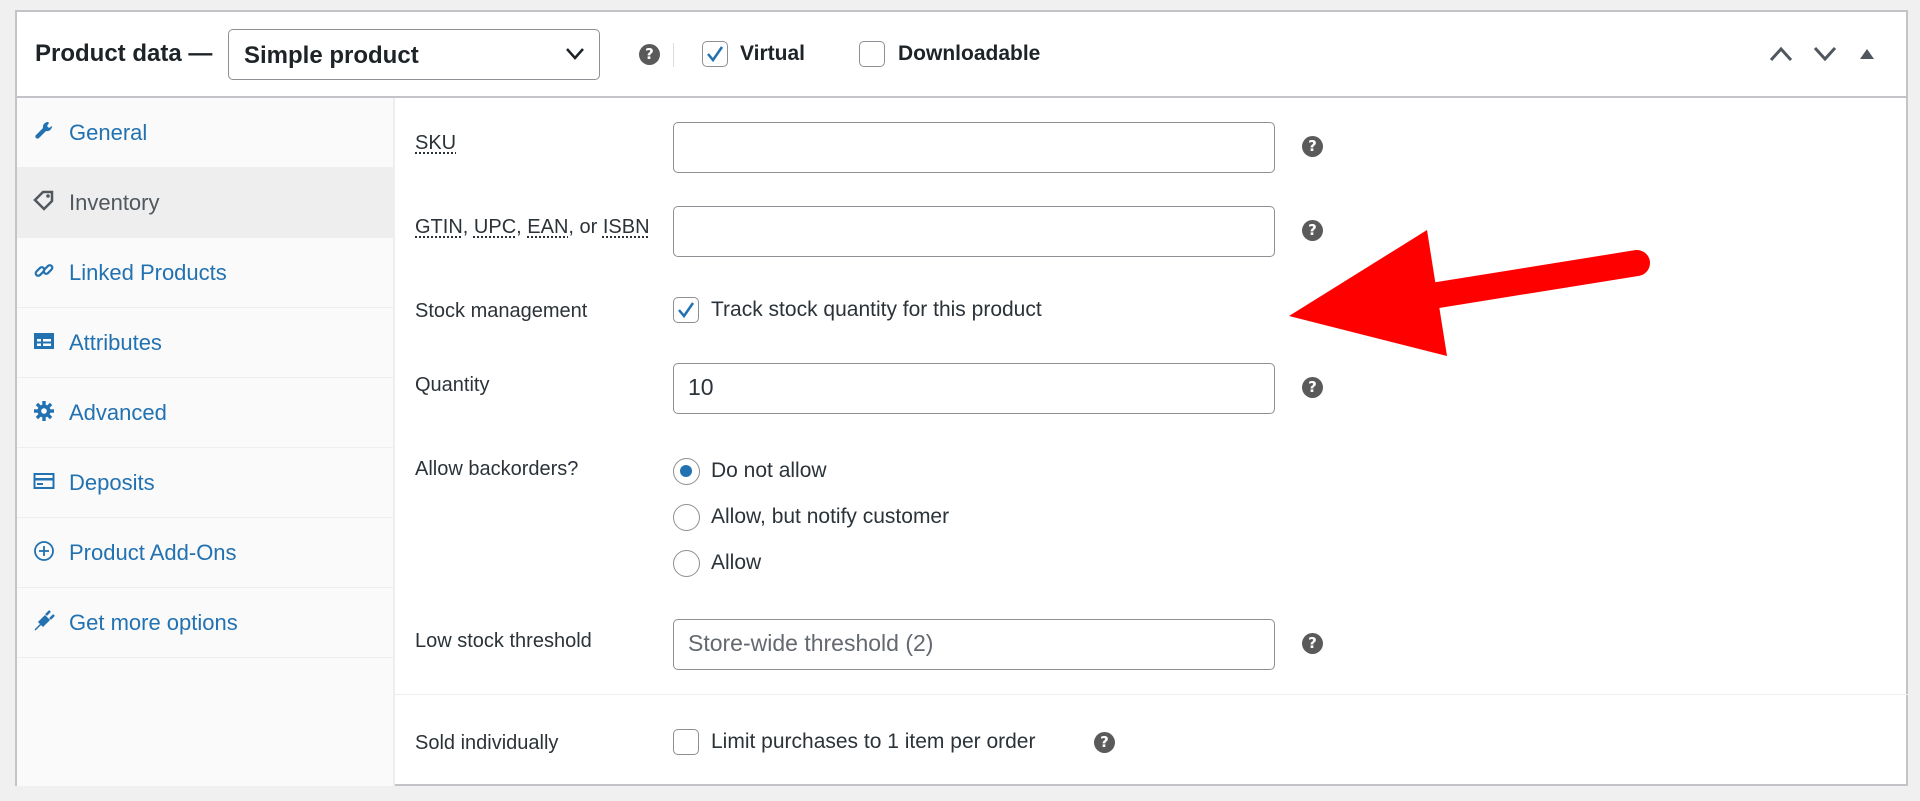 The width and height of the screenshot is (1920, 801). I want to click on backorders-radio-do-not-allow, so click(686, 471).